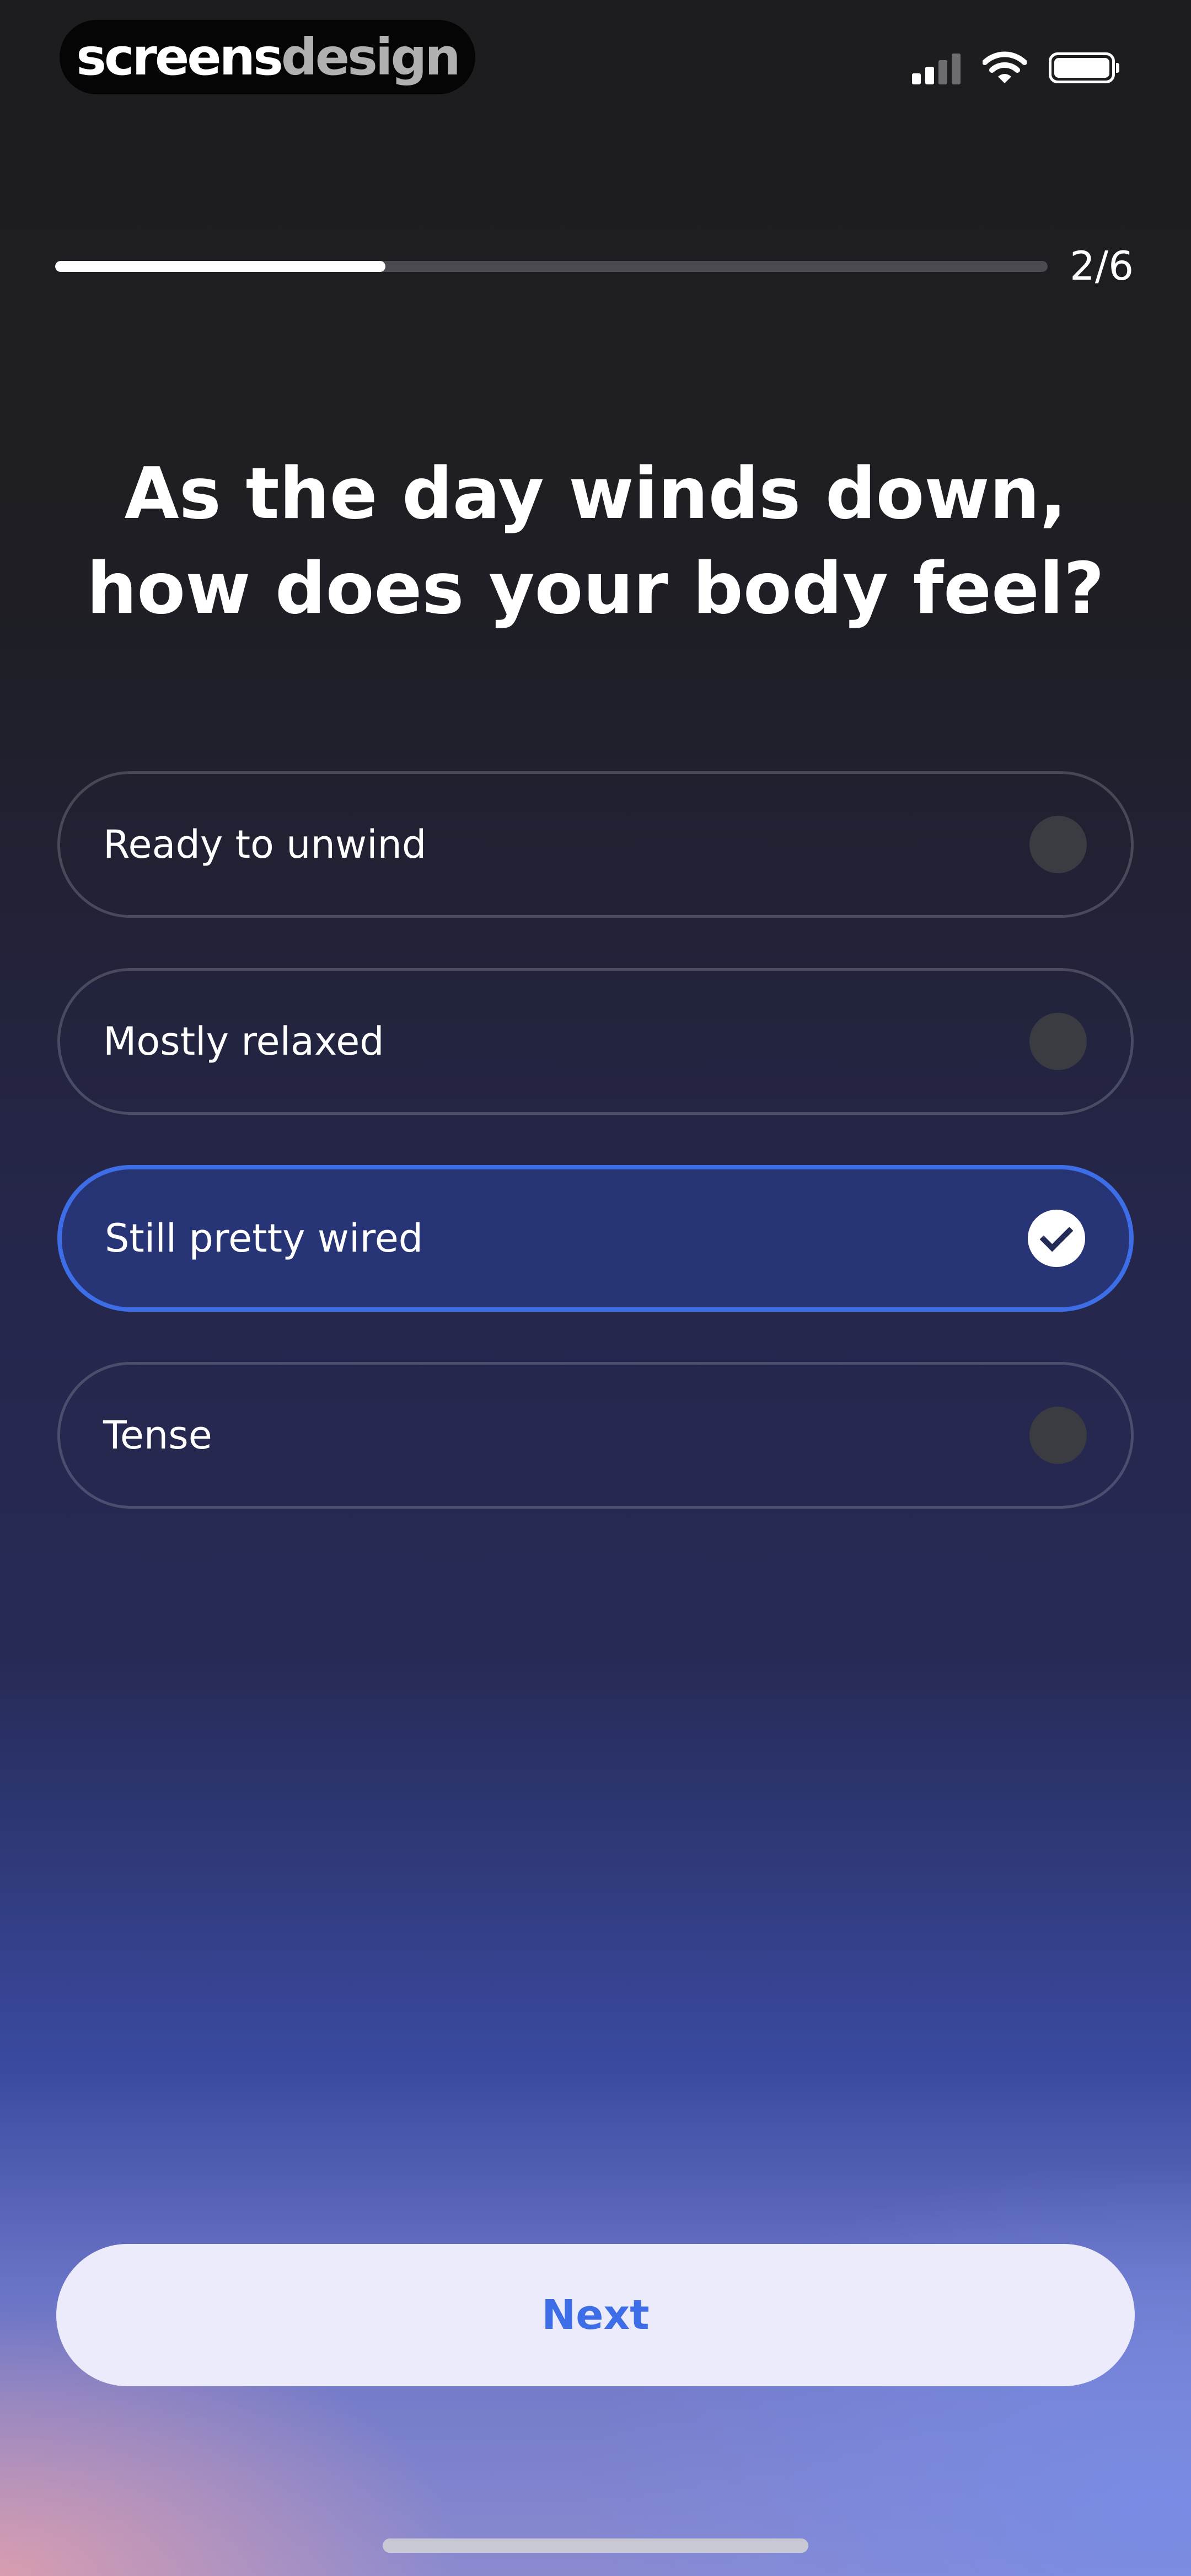 The image size is (1191, 2576). What do you see at coordinates (1102, 266) in the screenshot?
I see `progress-step-label: 2/6` at bounding box center [1102, 266].